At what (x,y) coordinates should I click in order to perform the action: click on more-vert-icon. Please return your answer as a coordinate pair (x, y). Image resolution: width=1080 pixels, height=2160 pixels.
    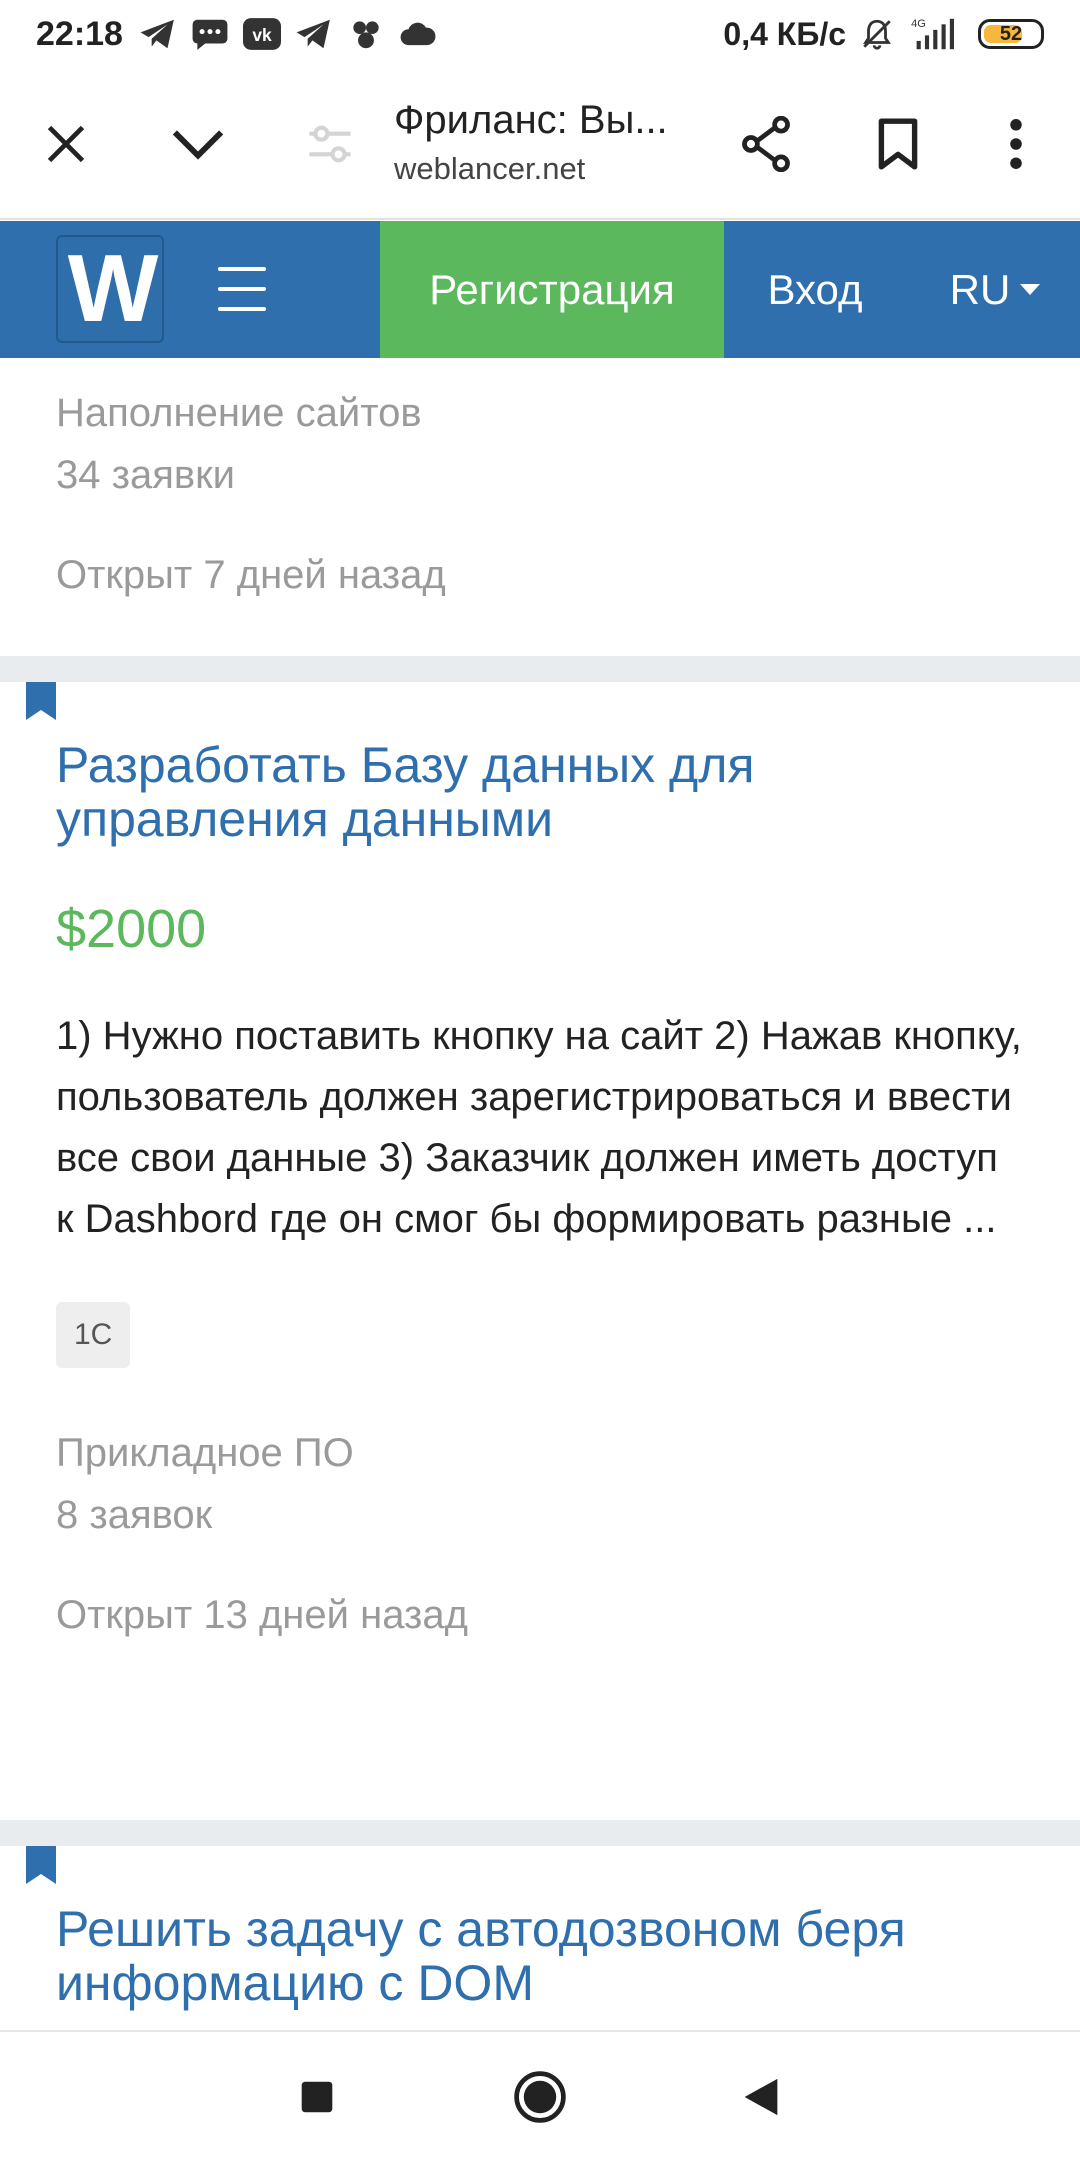
    Looking at the image, I should click on (1016, 144).